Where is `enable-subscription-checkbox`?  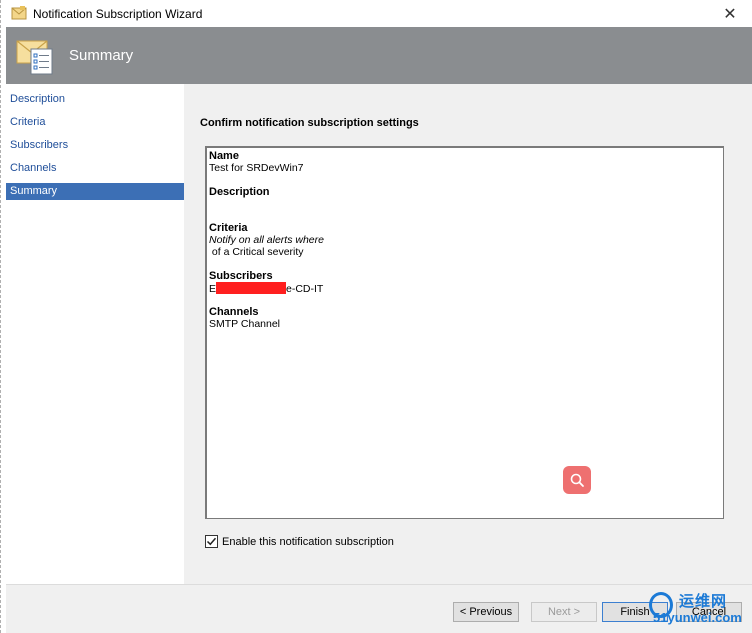
enable-subscription-checkbox is located at coordinates (211, 541).